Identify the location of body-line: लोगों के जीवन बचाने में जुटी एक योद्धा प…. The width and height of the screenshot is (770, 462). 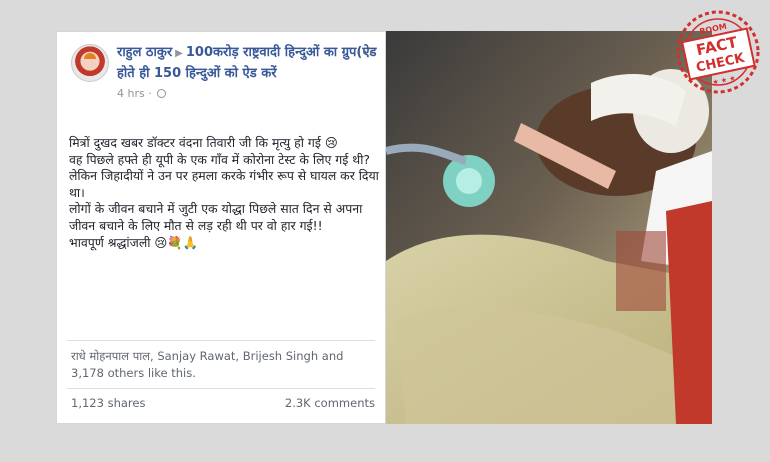
(218, 217).